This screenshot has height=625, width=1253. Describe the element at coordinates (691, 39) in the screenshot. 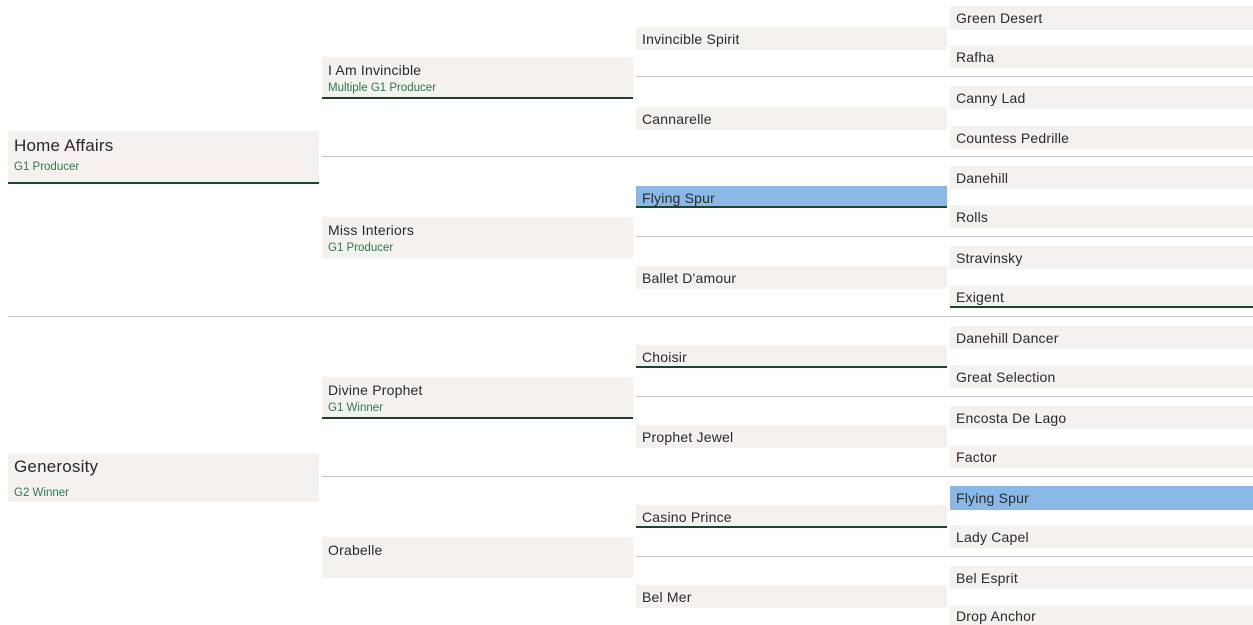

I see `horse-name: Invincible Spirit` at that location.